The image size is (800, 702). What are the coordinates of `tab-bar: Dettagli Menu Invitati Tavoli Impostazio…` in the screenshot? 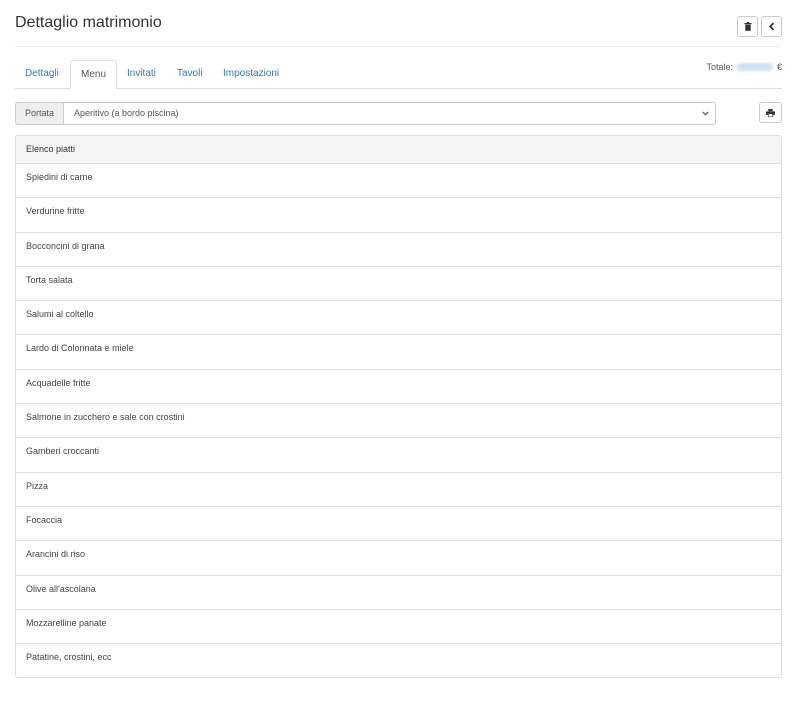 It's located at (398, 75).